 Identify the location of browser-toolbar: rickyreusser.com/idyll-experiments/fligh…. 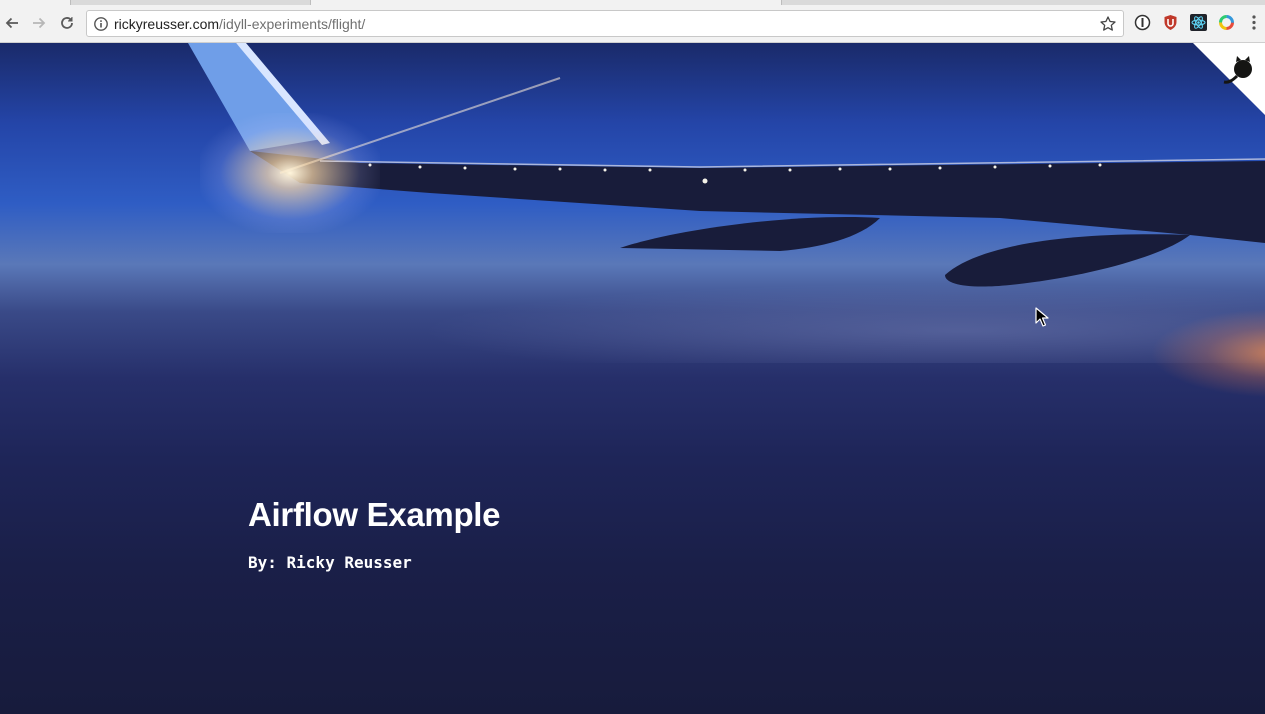
(632, 21).